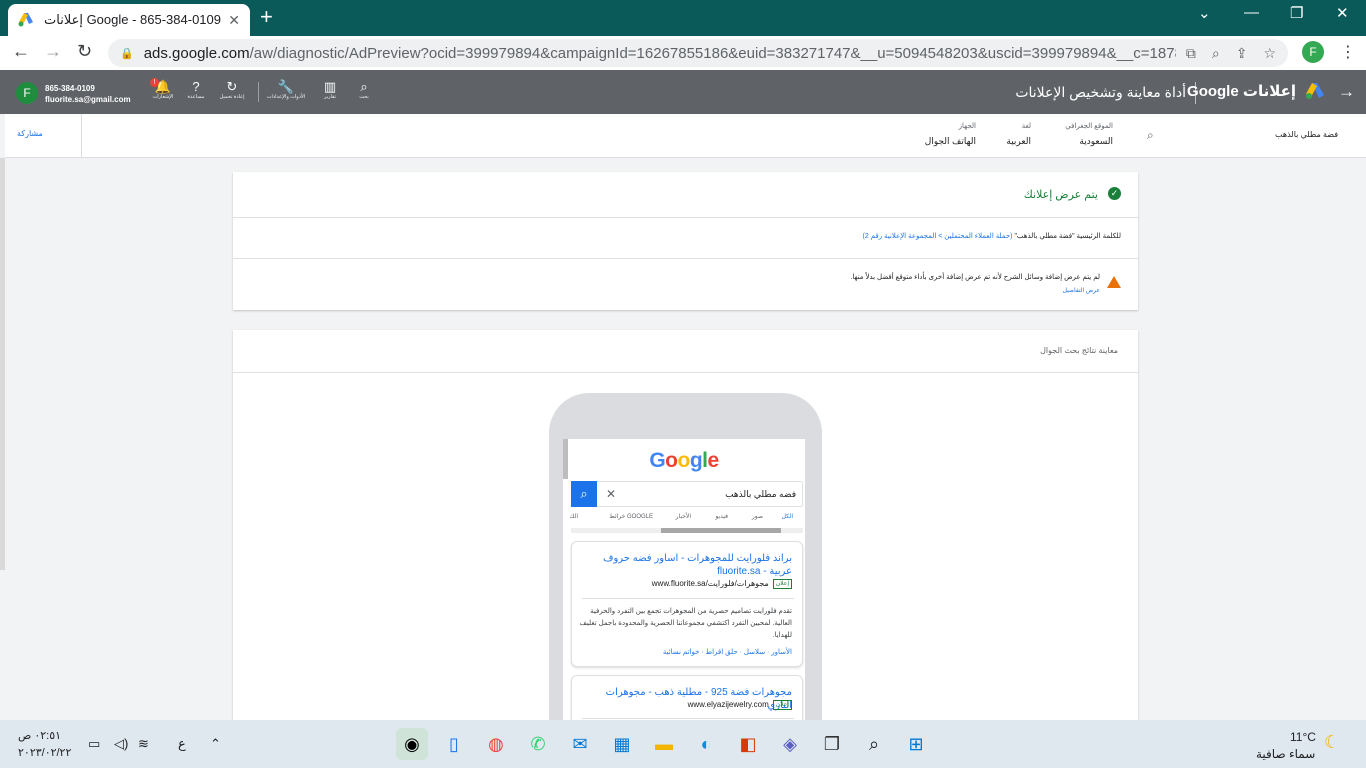 The width and height of the screenshot is (1366, 768). I want to click on location-caption: الموقع الجغرافي, so click(1089, 126).